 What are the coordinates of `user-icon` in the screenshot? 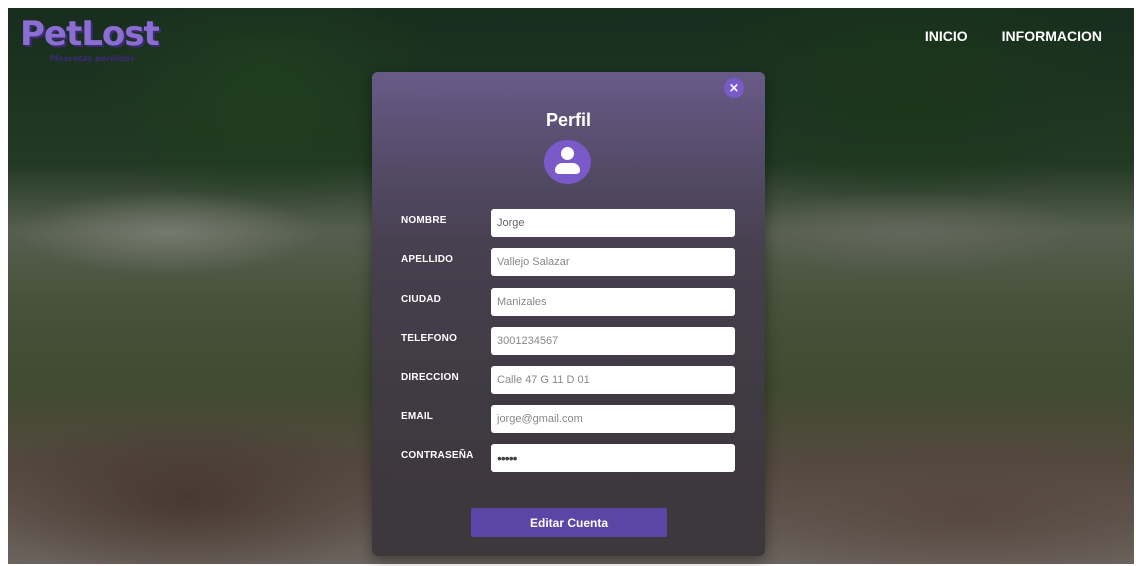 It's located at (567, 162).